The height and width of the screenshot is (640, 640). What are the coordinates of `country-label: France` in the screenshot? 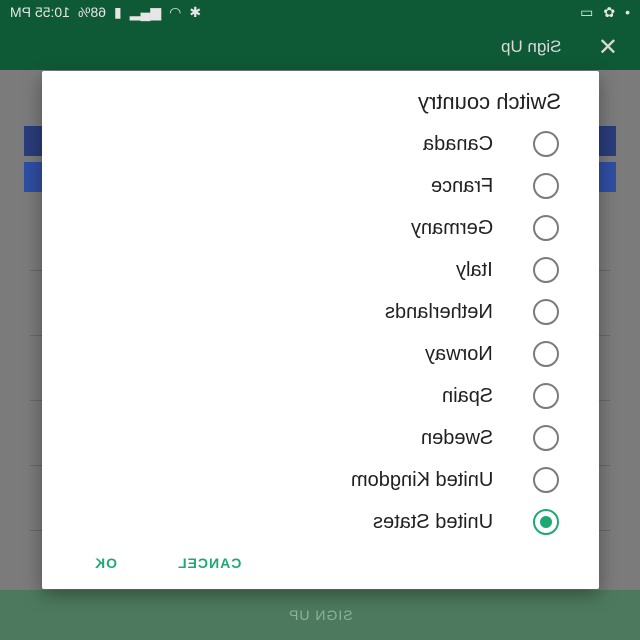 It's located at (461, 185).